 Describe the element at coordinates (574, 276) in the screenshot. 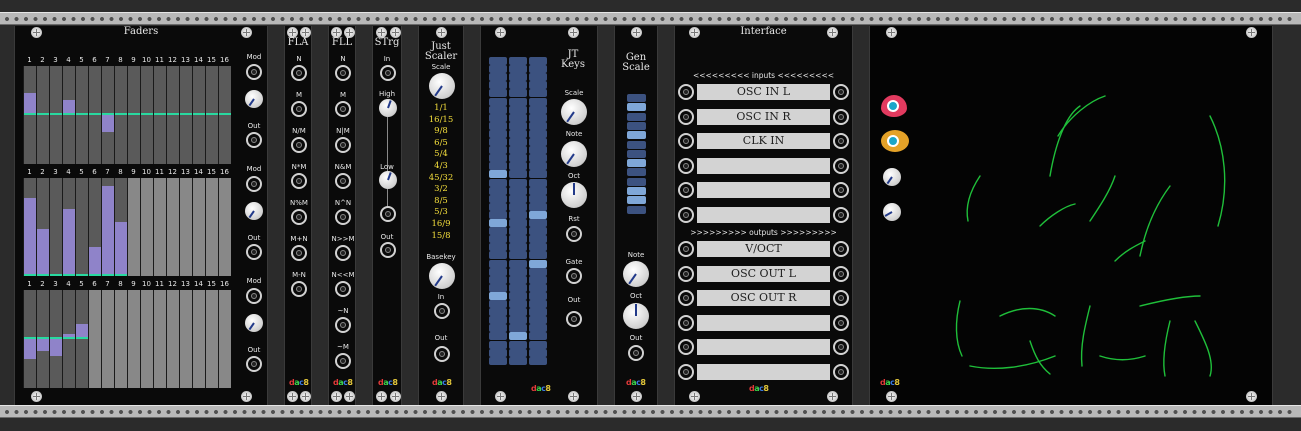

I see `gate-jack` at that location.